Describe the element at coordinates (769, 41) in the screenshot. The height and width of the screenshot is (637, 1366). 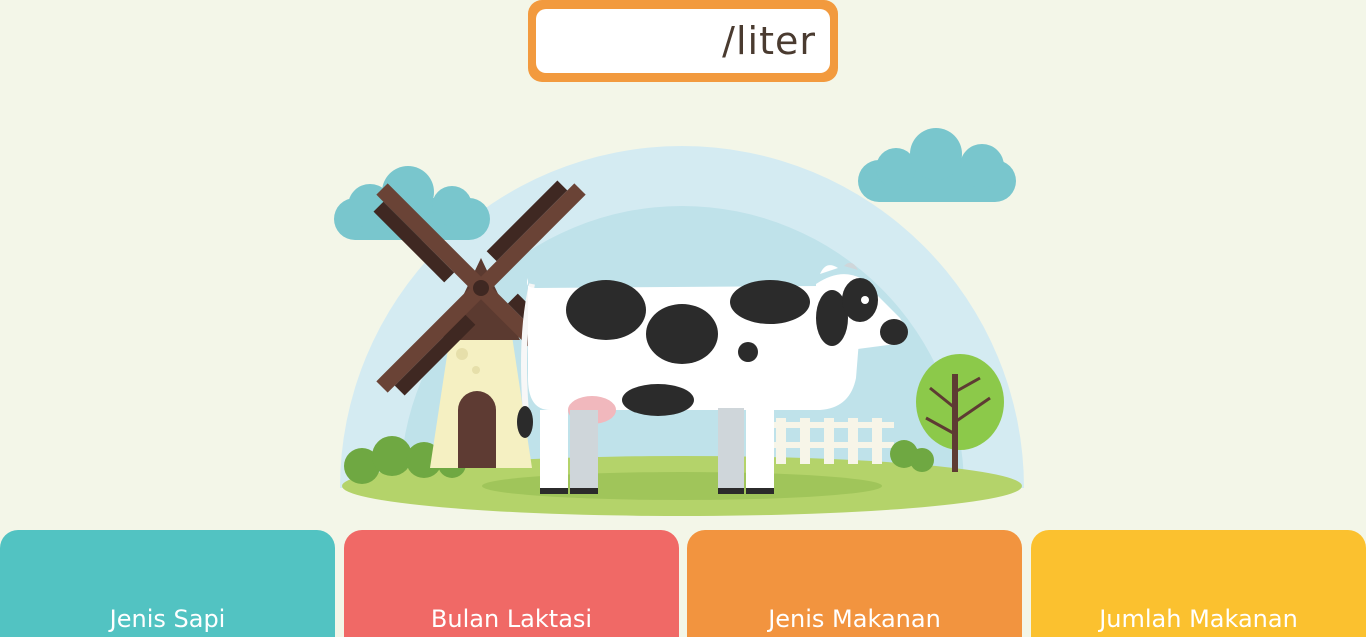
I see `milk-yield-unit: /liter` at that location.